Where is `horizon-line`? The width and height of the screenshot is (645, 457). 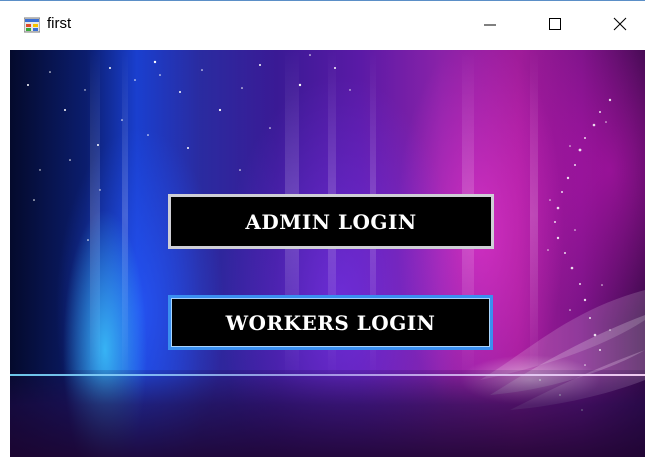 horizon-line is located at coordinates (327, 375).